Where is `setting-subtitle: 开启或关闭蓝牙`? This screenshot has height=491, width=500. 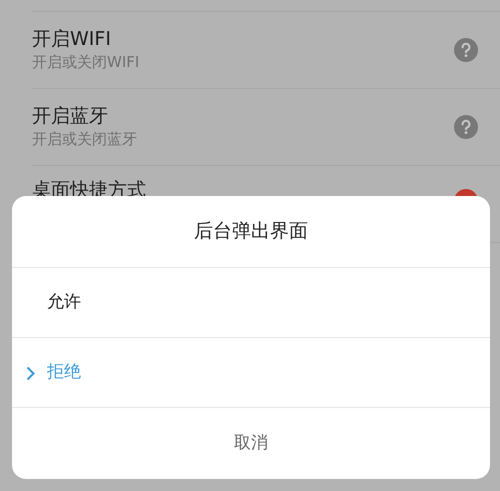 setting-subtitle: 开启或关闭蓝牙 is located at coordinates (85, 140).